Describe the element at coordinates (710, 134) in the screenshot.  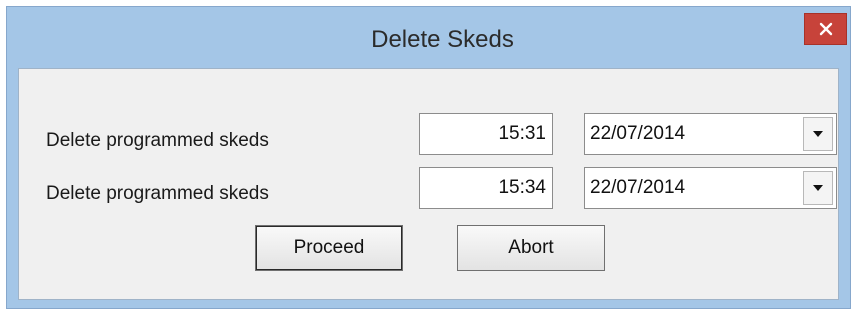
I see `start-date-dropdown: 22/07/2014` at that location.